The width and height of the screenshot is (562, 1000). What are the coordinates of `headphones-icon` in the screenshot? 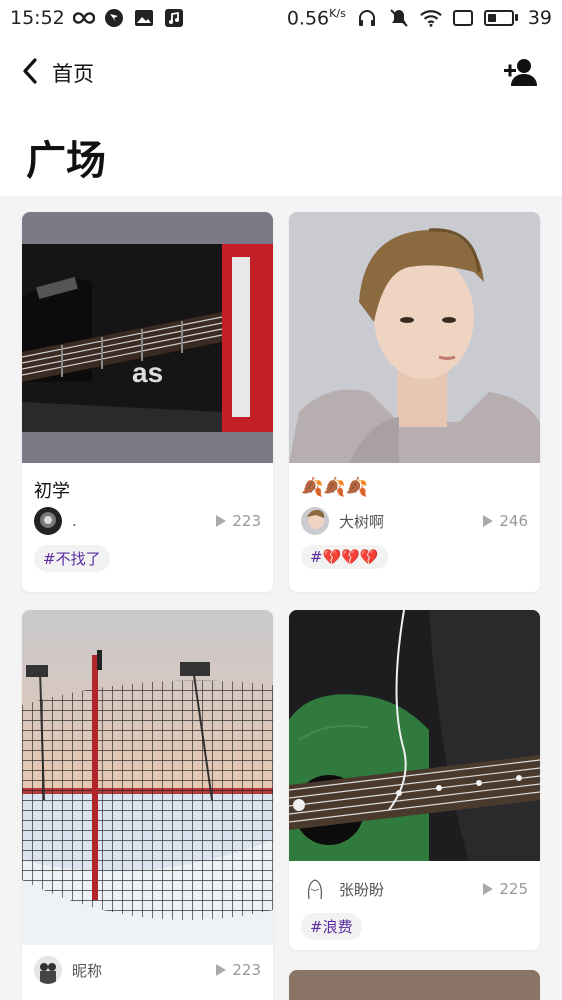 It's located at (367, 18).